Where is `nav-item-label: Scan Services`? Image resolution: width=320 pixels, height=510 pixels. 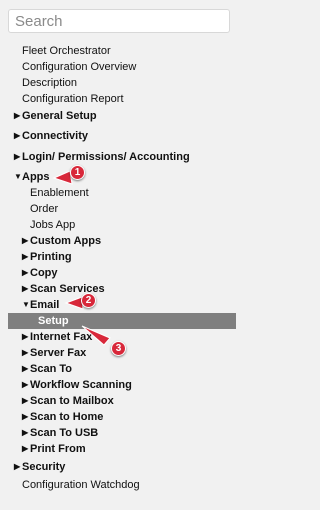 nav-item-label: Scan Services is located at coordinates (67, 289).